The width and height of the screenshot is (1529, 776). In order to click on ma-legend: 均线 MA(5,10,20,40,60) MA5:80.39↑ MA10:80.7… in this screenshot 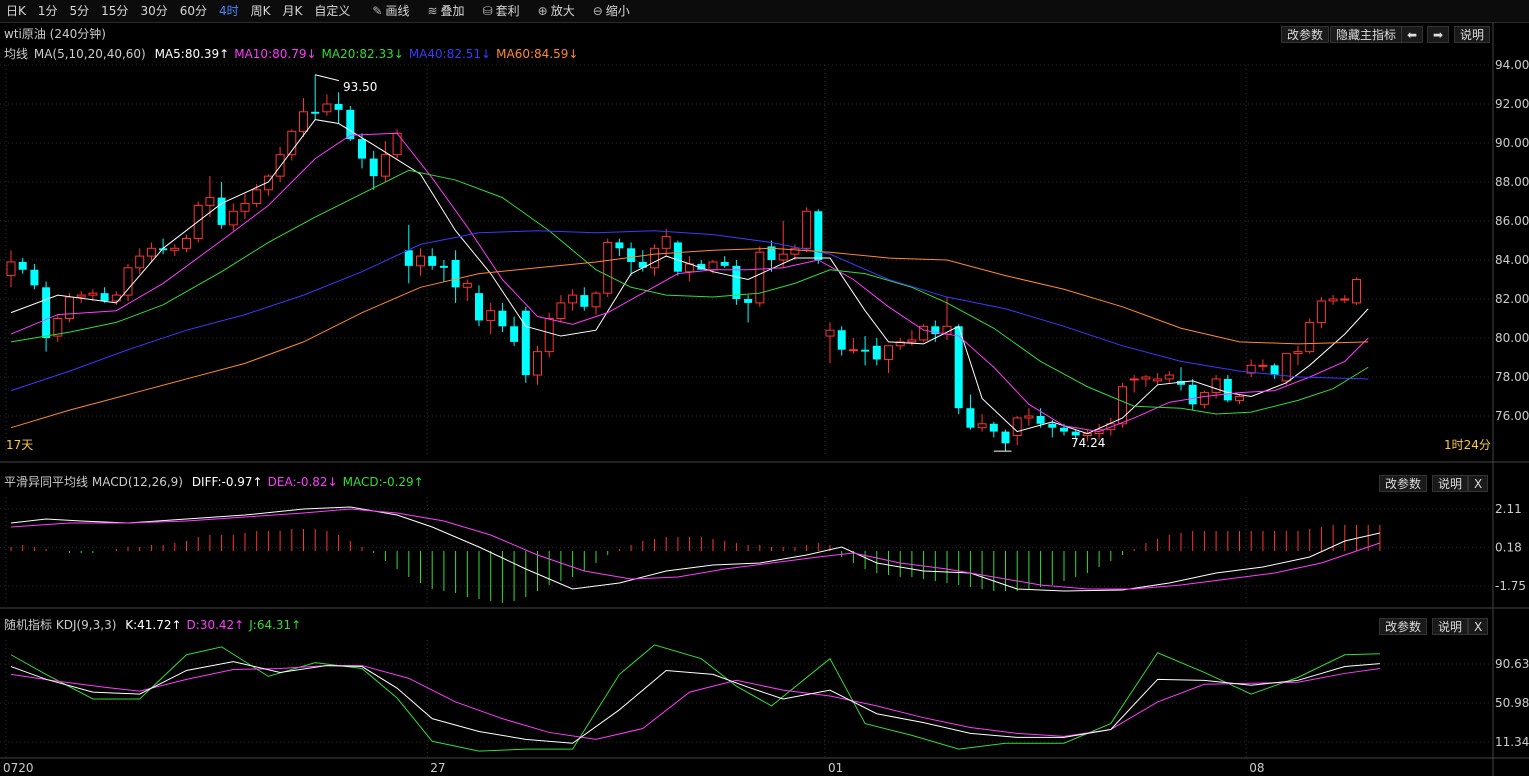, I will do `click(291, 54)`.